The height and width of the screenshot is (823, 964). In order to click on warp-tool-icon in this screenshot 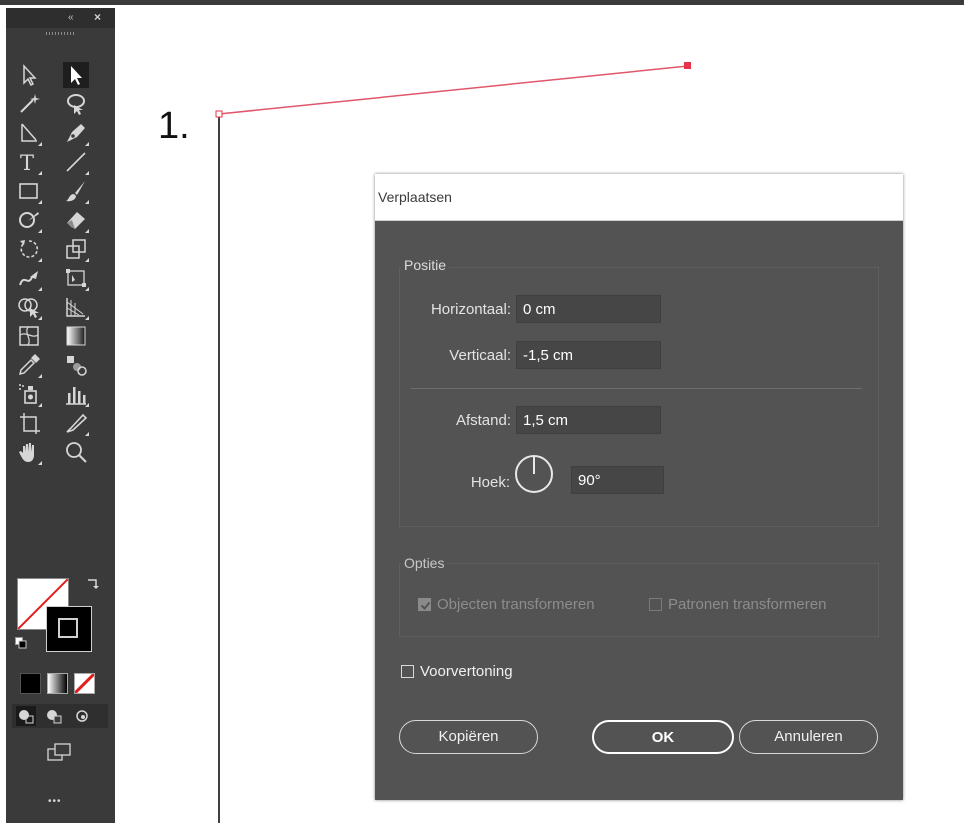, I will do `click(29, 278)`.